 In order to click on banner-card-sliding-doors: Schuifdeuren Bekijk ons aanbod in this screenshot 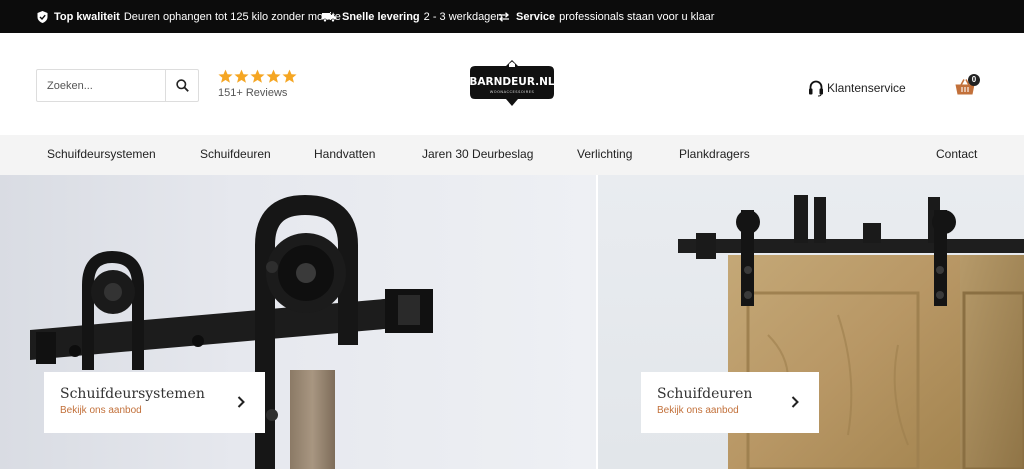, I will do `click(730, 402)`.